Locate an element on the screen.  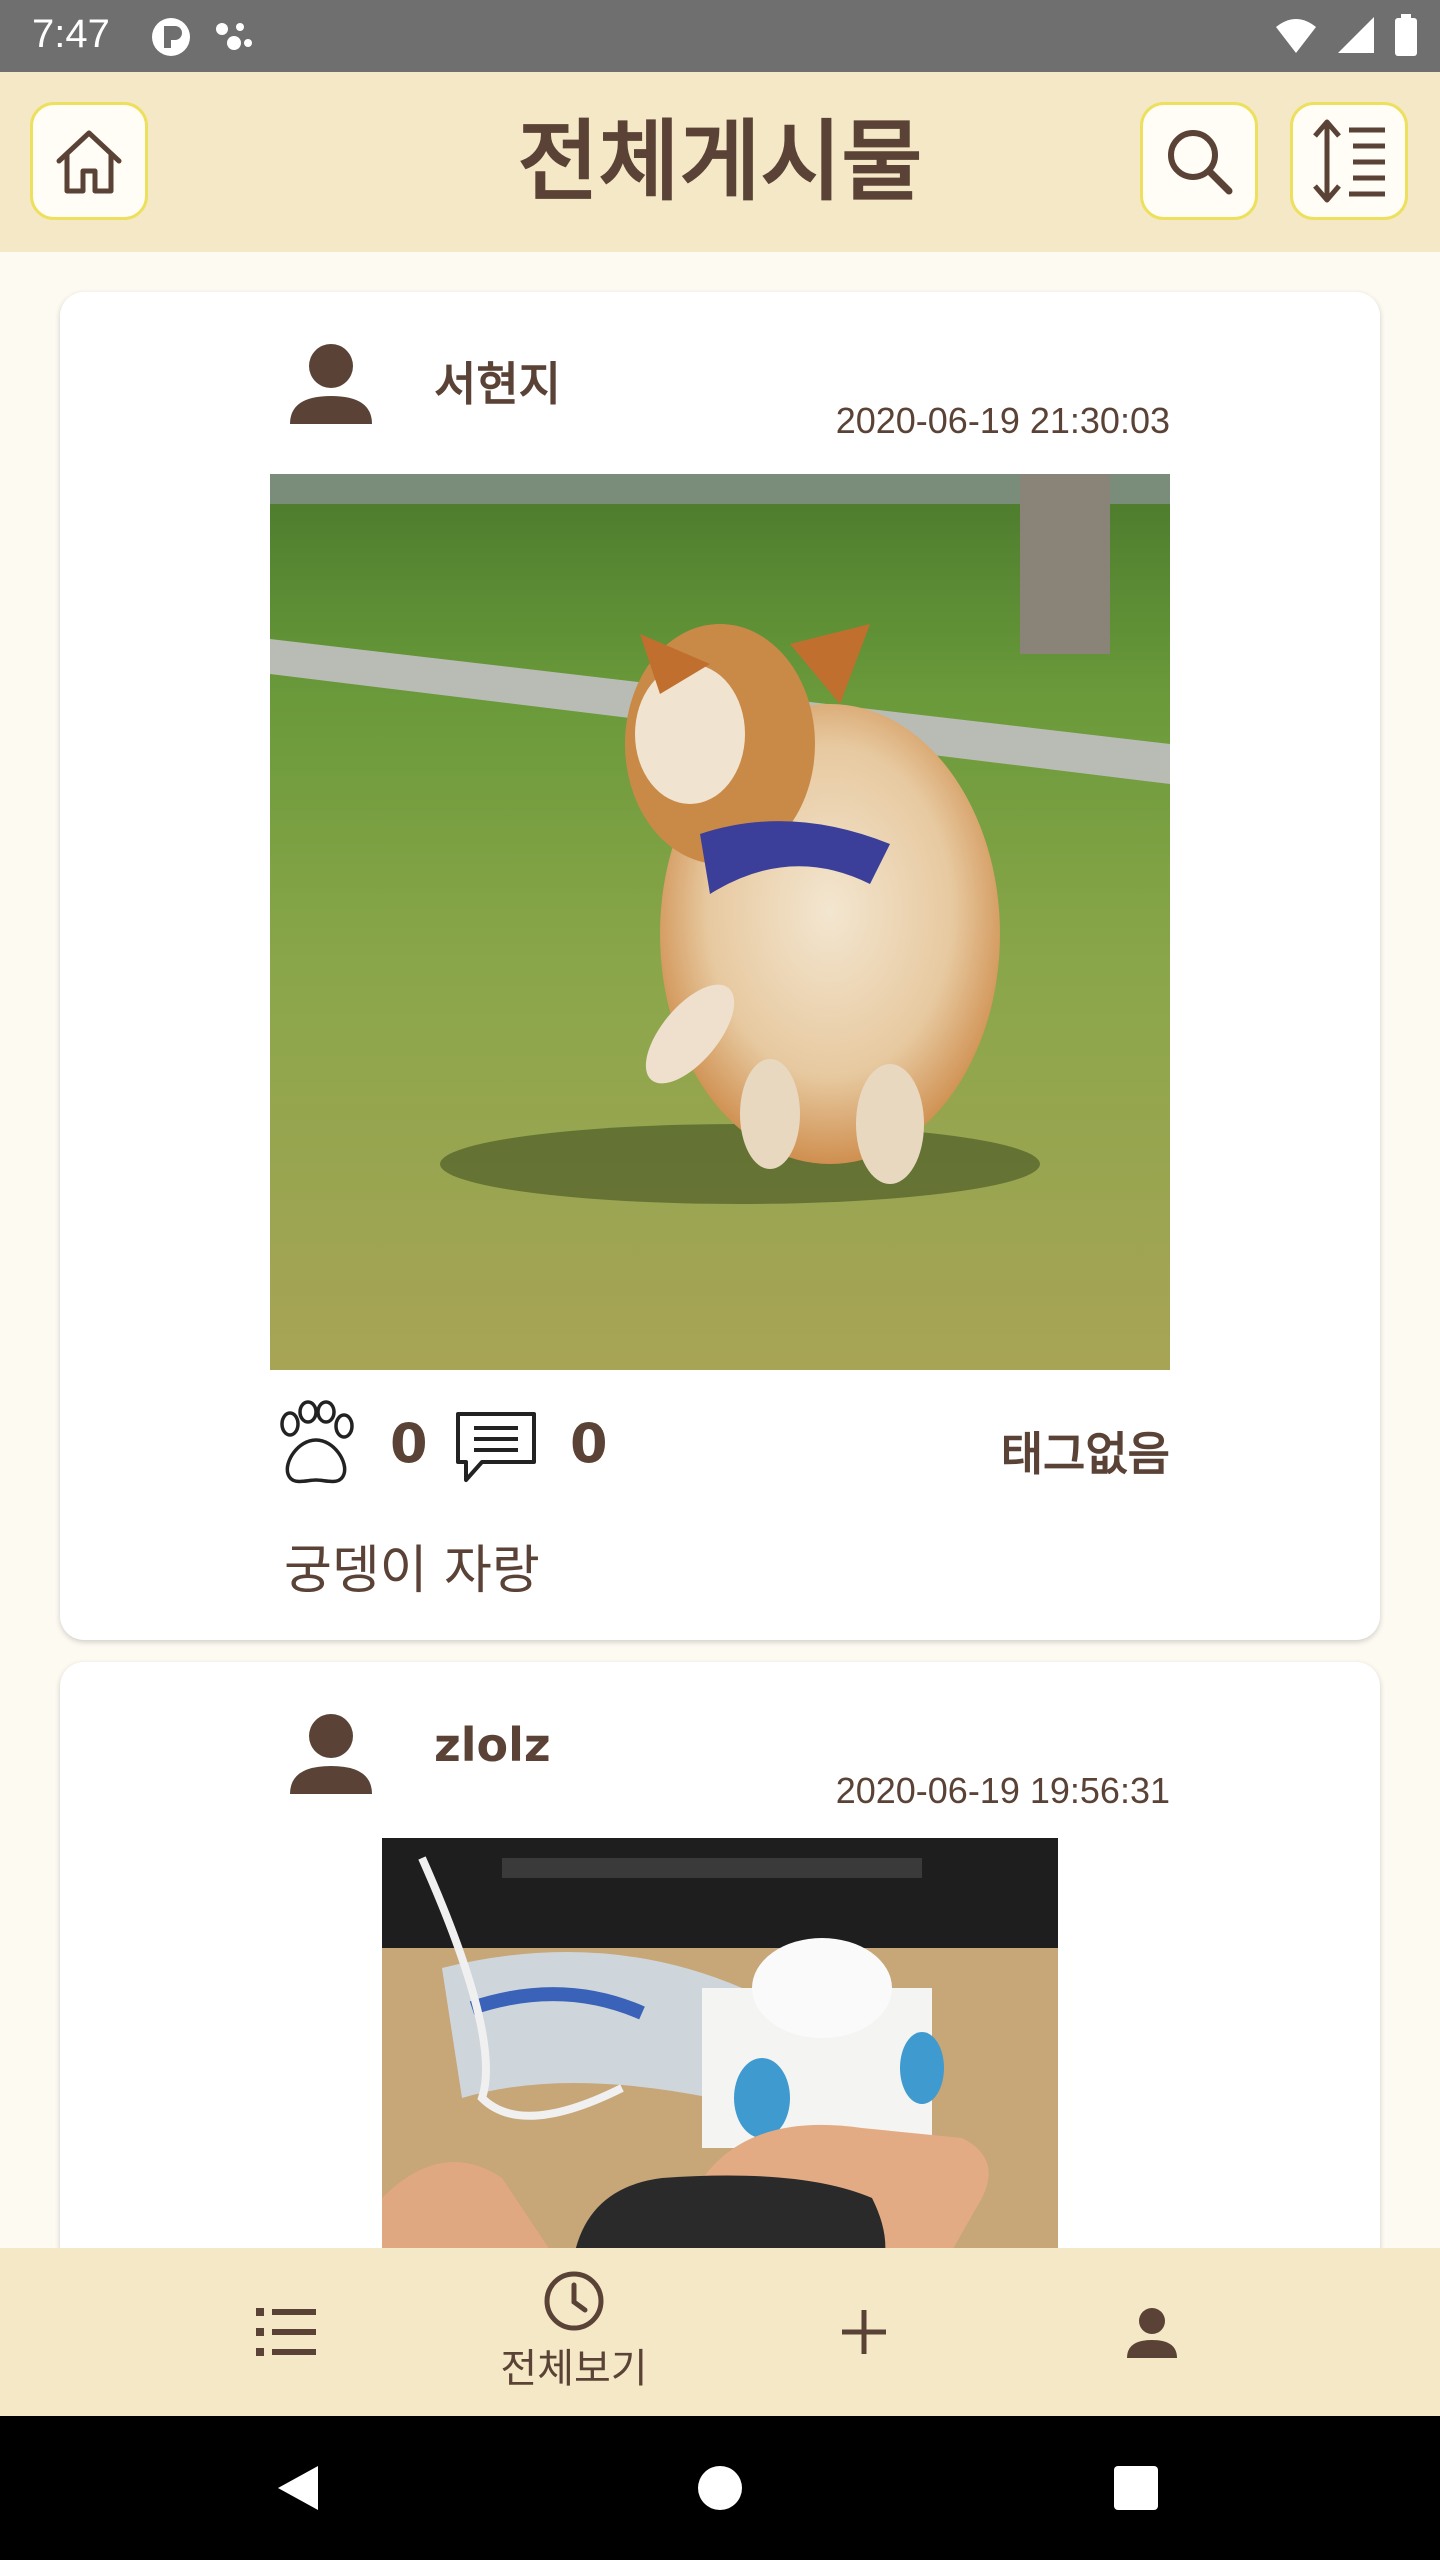
nav-list-button is located at coordinates (286, 2332).